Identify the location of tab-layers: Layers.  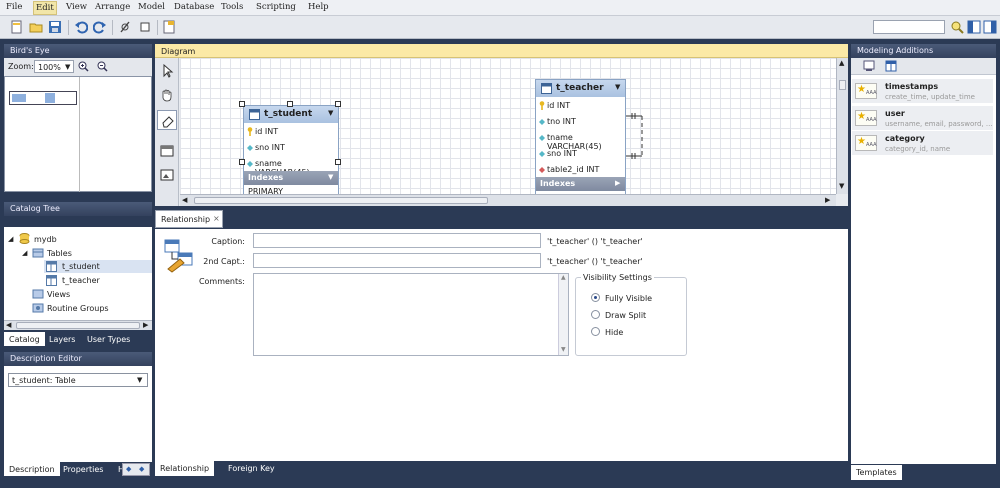
(62, 339).